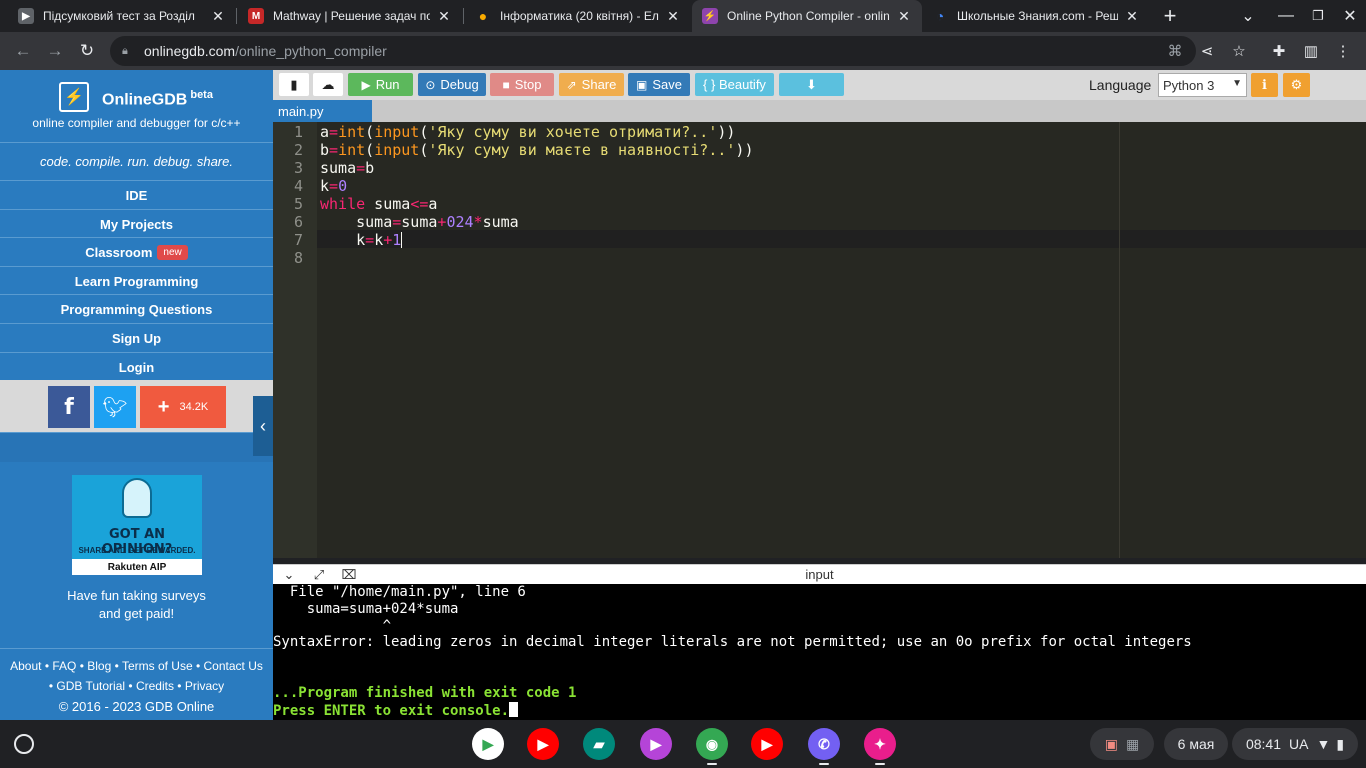  What do you see at coordinates (571, 84) in the screenshot?
I see `share-icon: ⇗` at bounding box center [571, 84].